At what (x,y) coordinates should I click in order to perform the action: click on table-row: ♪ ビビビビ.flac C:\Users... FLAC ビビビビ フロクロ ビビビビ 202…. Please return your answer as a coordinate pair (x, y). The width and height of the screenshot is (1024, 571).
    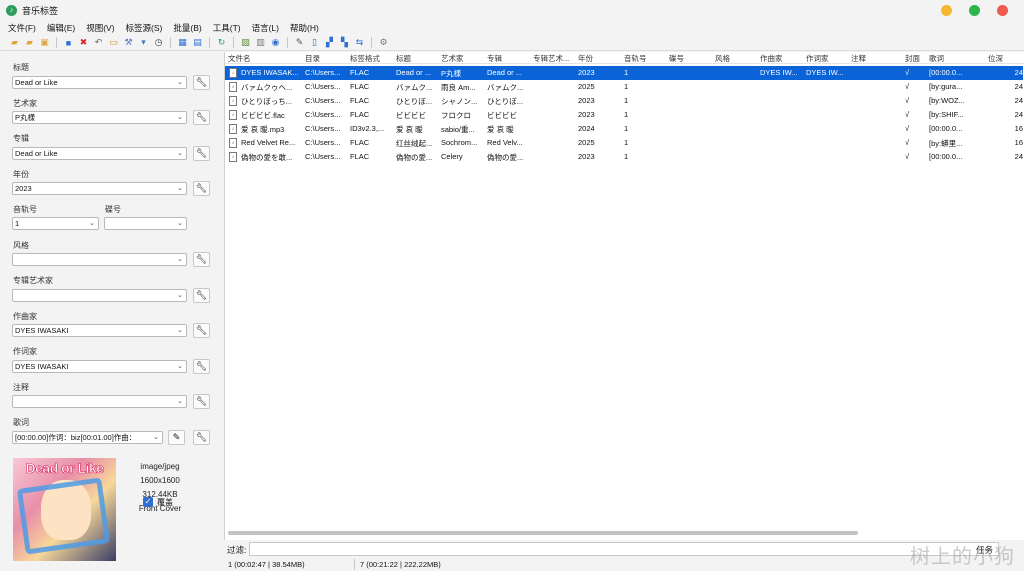
    Looking at the image, I should click on (624, 115).